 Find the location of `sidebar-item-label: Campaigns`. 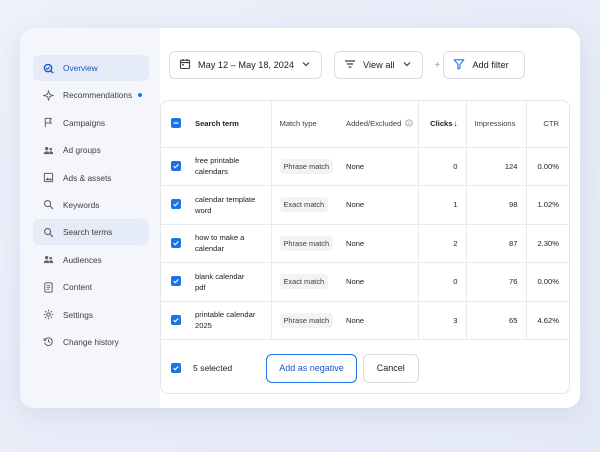

sidebar-item-label: Campaigns is located at coordinates (84, 122).